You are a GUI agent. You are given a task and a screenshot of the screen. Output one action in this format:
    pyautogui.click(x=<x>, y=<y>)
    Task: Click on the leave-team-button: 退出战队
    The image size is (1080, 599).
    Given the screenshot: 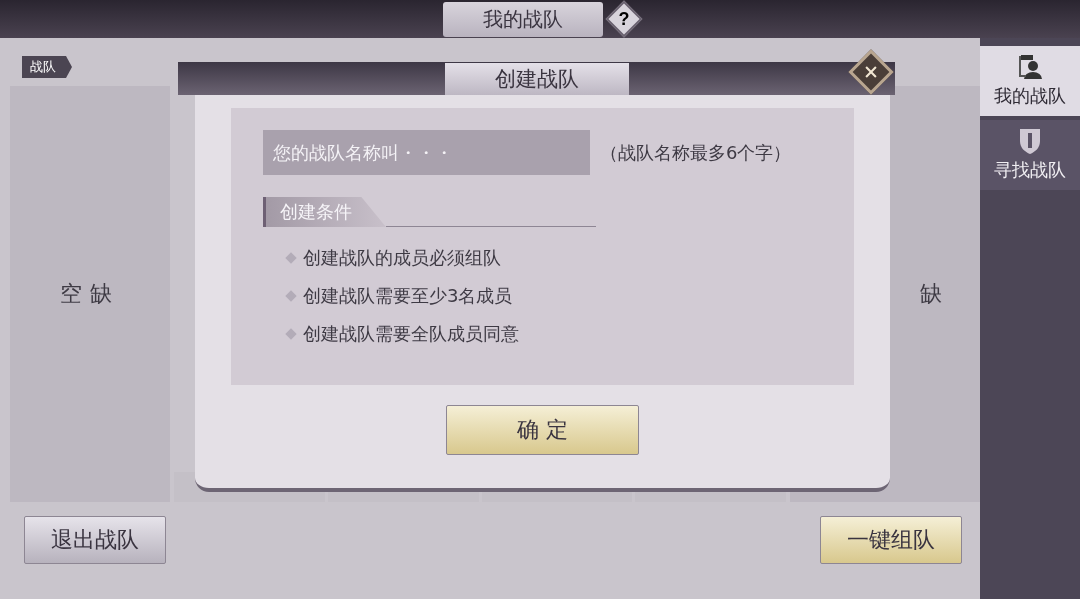 What is the action you would take?
    pyautogui.click(x=95, y=540)
    